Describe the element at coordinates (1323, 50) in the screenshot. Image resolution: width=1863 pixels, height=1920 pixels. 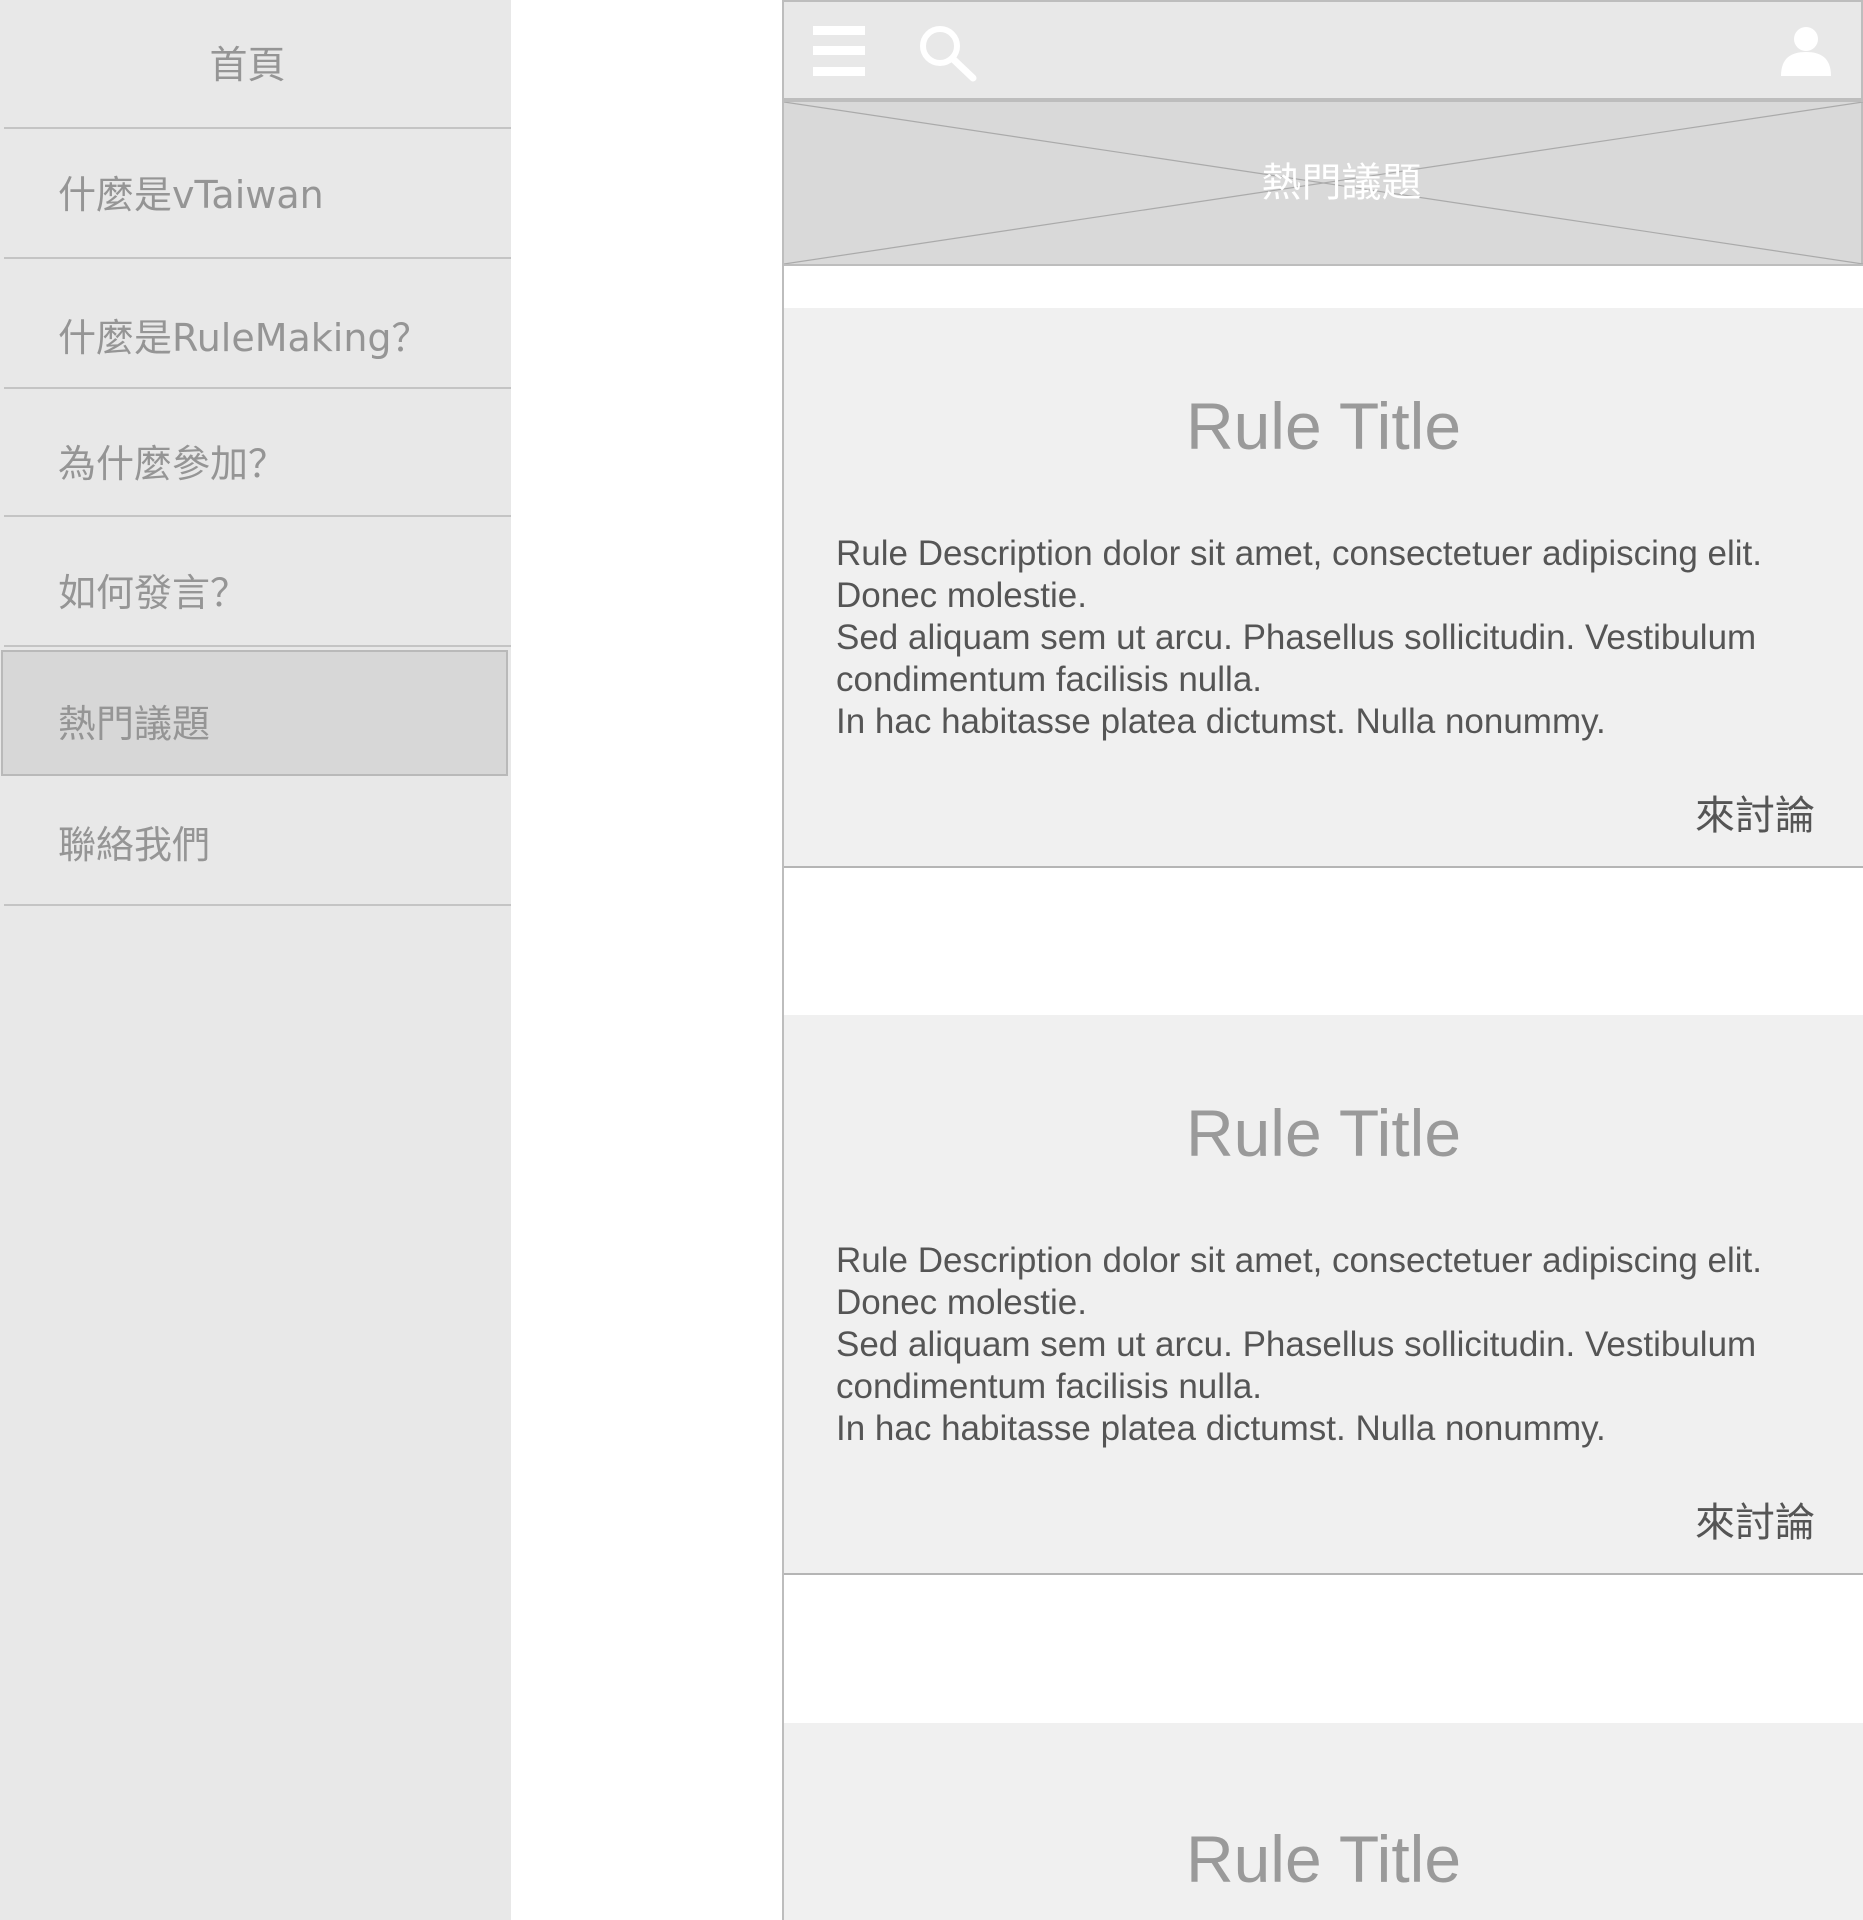
I see `top-bar` at that location.